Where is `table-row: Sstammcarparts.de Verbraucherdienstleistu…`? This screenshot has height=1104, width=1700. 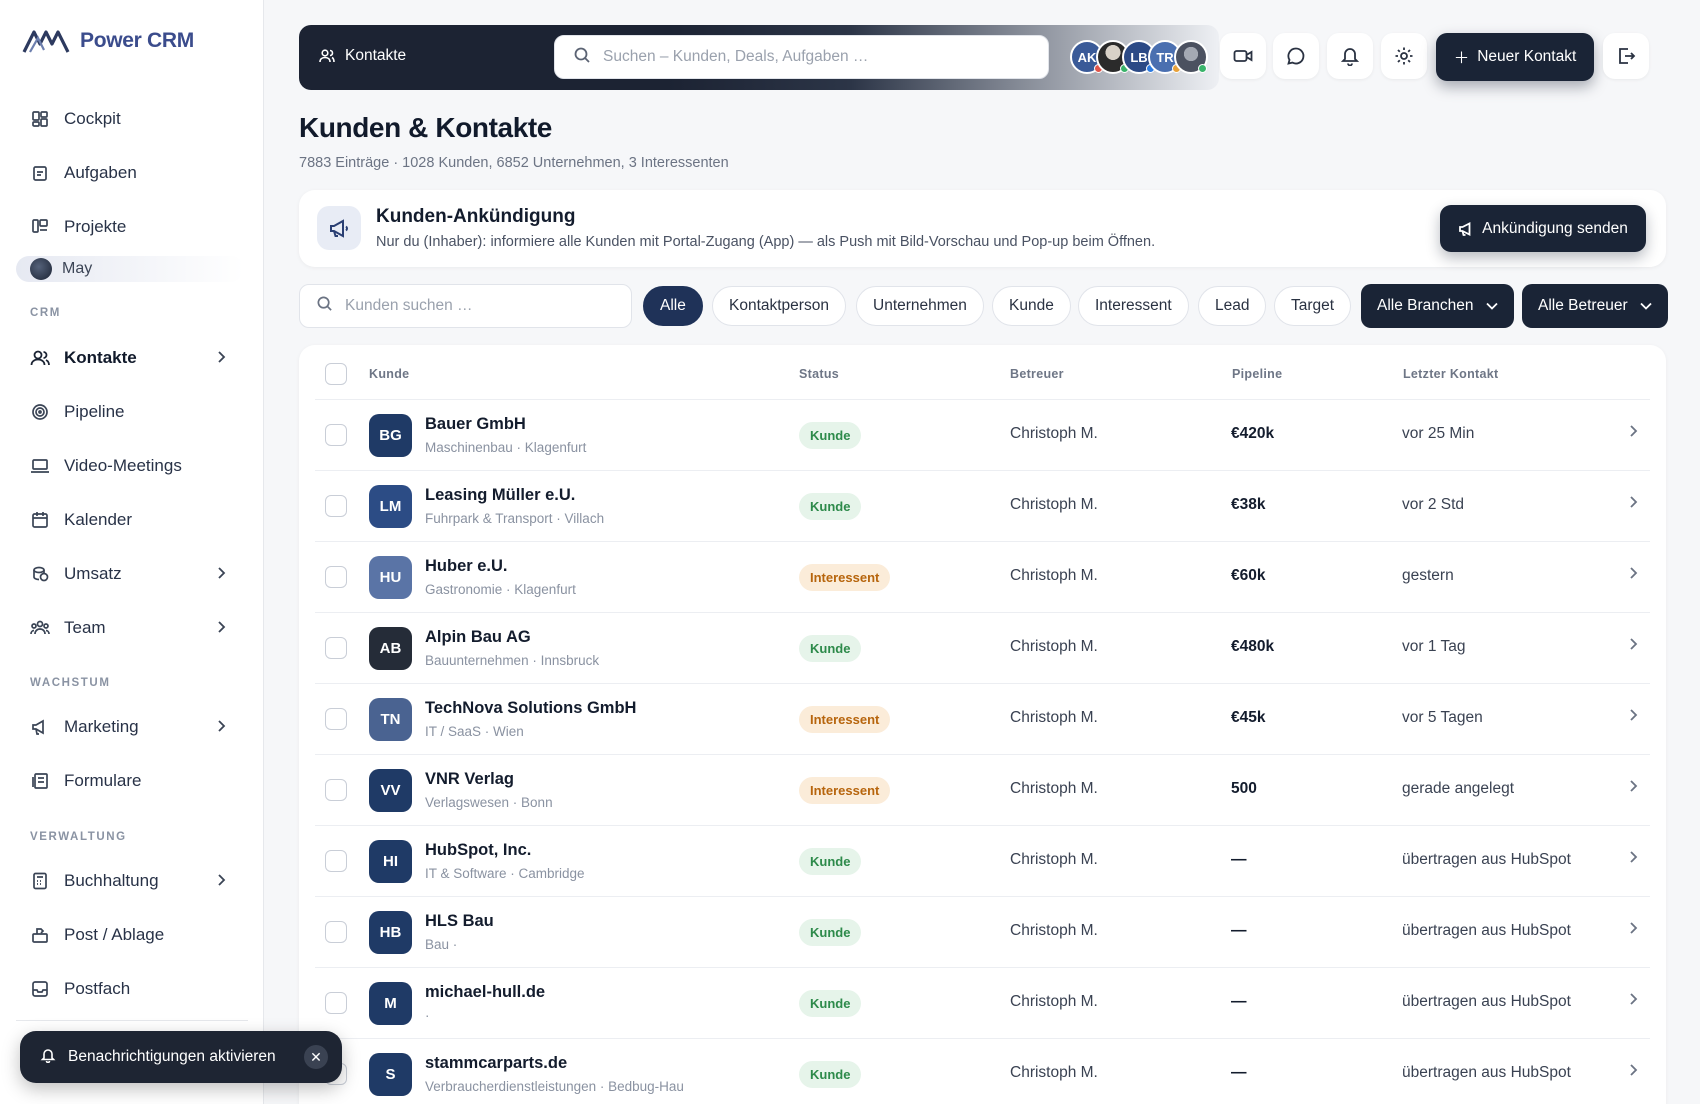 table-row: Sstammcarparts.de Verbraucherdienstleistu… is located at coordinates (982, 1071).